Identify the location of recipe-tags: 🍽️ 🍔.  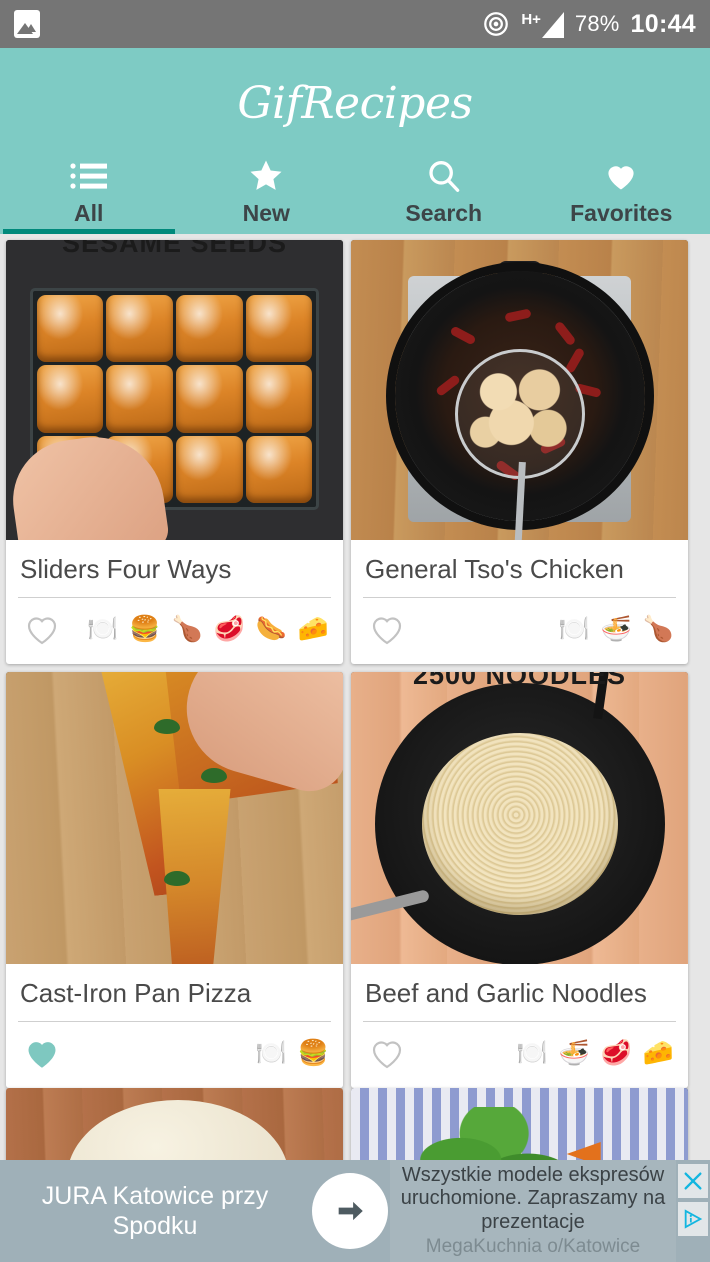
(292, 1052).